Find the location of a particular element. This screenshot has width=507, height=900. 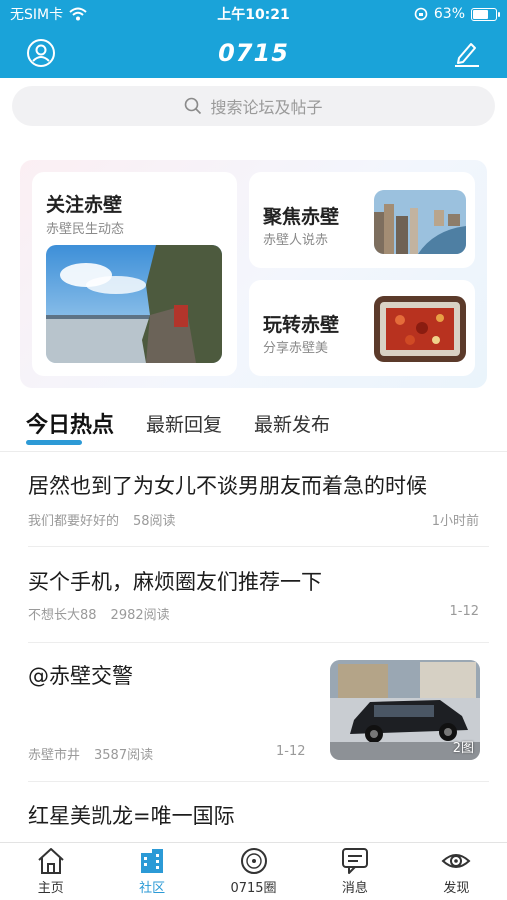

rotation-lock-icon is located at coordinates (421, 14).